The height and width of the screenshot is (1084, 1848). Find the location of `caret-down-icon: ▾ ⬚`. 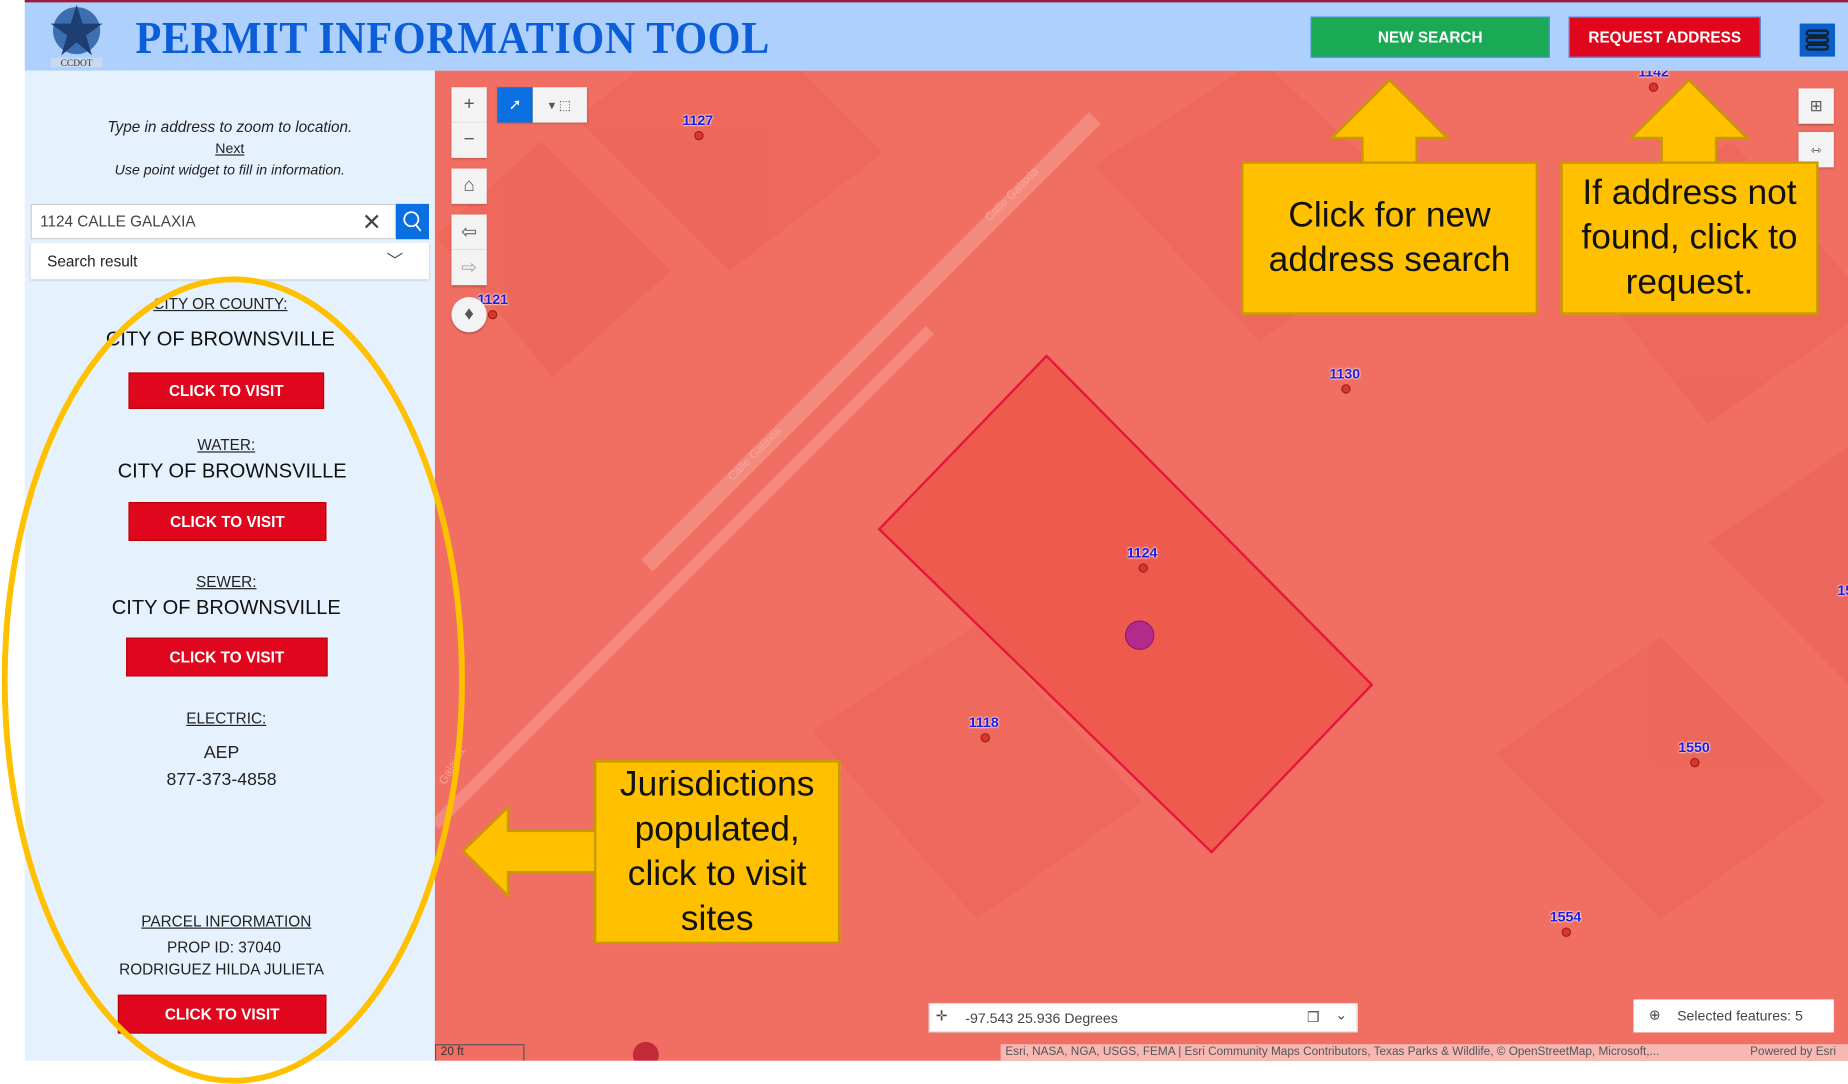

caret-down-icon: ▾ ⬚ is located at coordinates (559, 105).